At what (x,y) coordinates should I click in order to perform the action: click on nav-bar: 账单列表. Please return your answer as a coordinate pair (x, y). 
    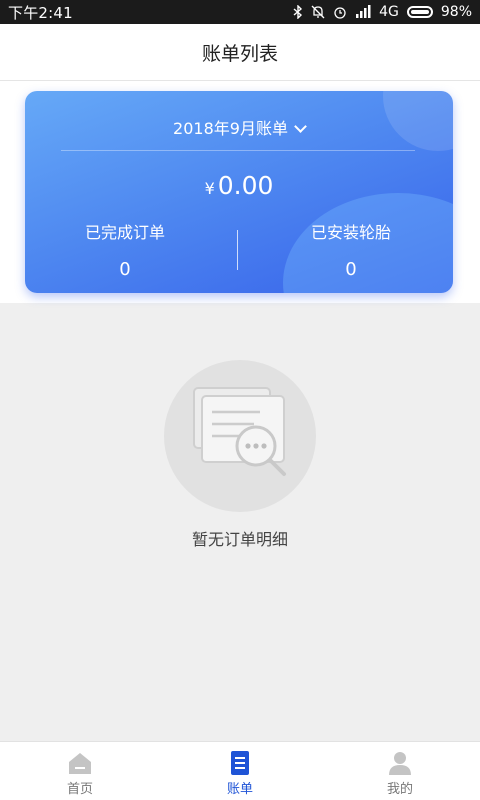
    Looking at the image, I should click on (240, 52).